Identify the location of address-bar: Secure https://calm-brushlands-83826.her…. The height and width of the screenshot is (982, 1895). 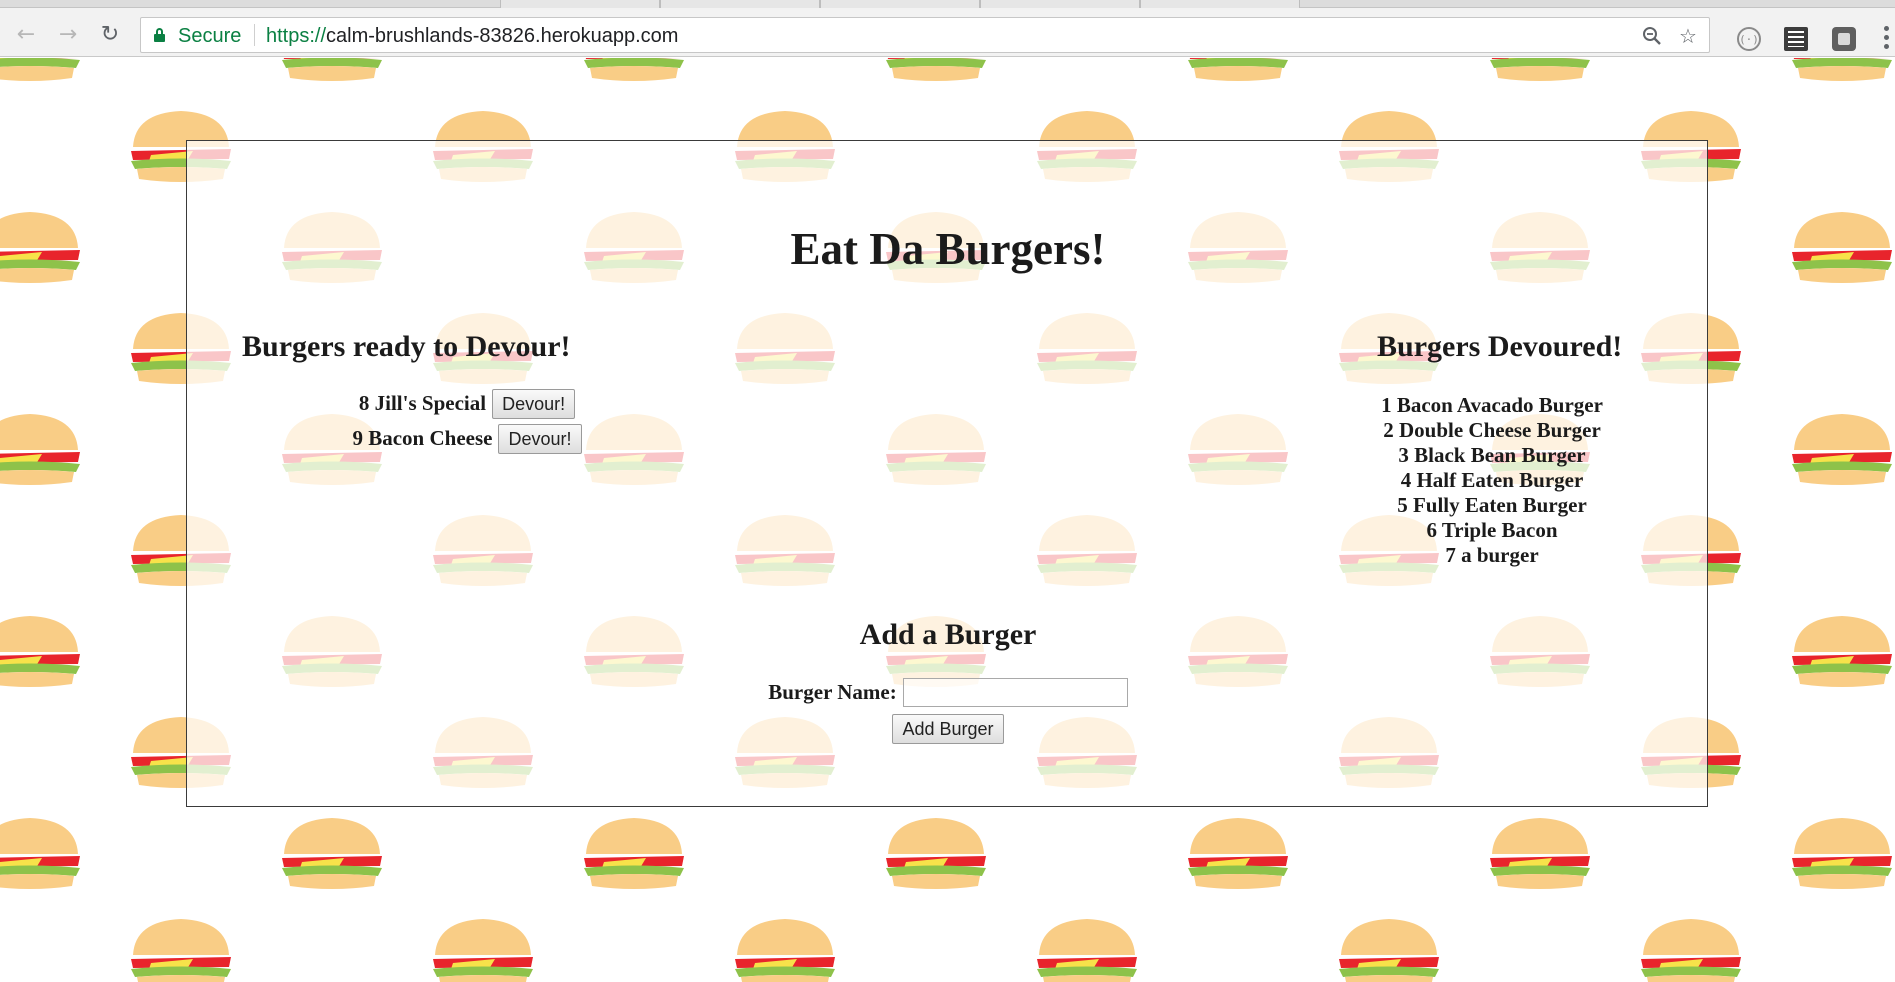
(925, 35).